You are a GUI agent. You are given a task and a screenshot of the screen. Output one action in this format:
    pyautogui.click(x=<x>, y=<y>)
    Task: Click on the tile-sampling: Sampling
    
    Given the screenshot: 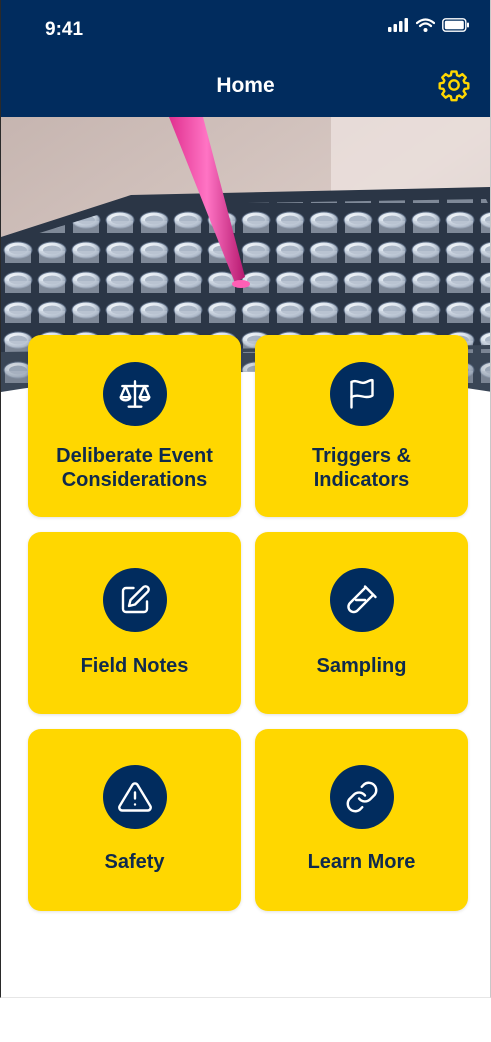 What is the action you would take?
    pyautogui.click(x=361, y=623)
    